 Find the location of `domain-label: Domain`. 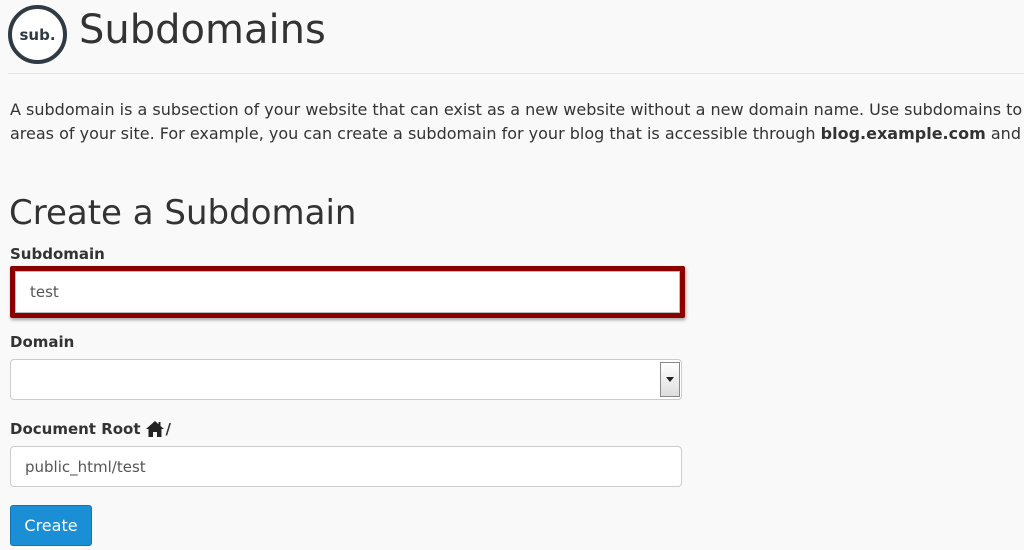

domain-label: Domain is located at coordinates (42, 342).